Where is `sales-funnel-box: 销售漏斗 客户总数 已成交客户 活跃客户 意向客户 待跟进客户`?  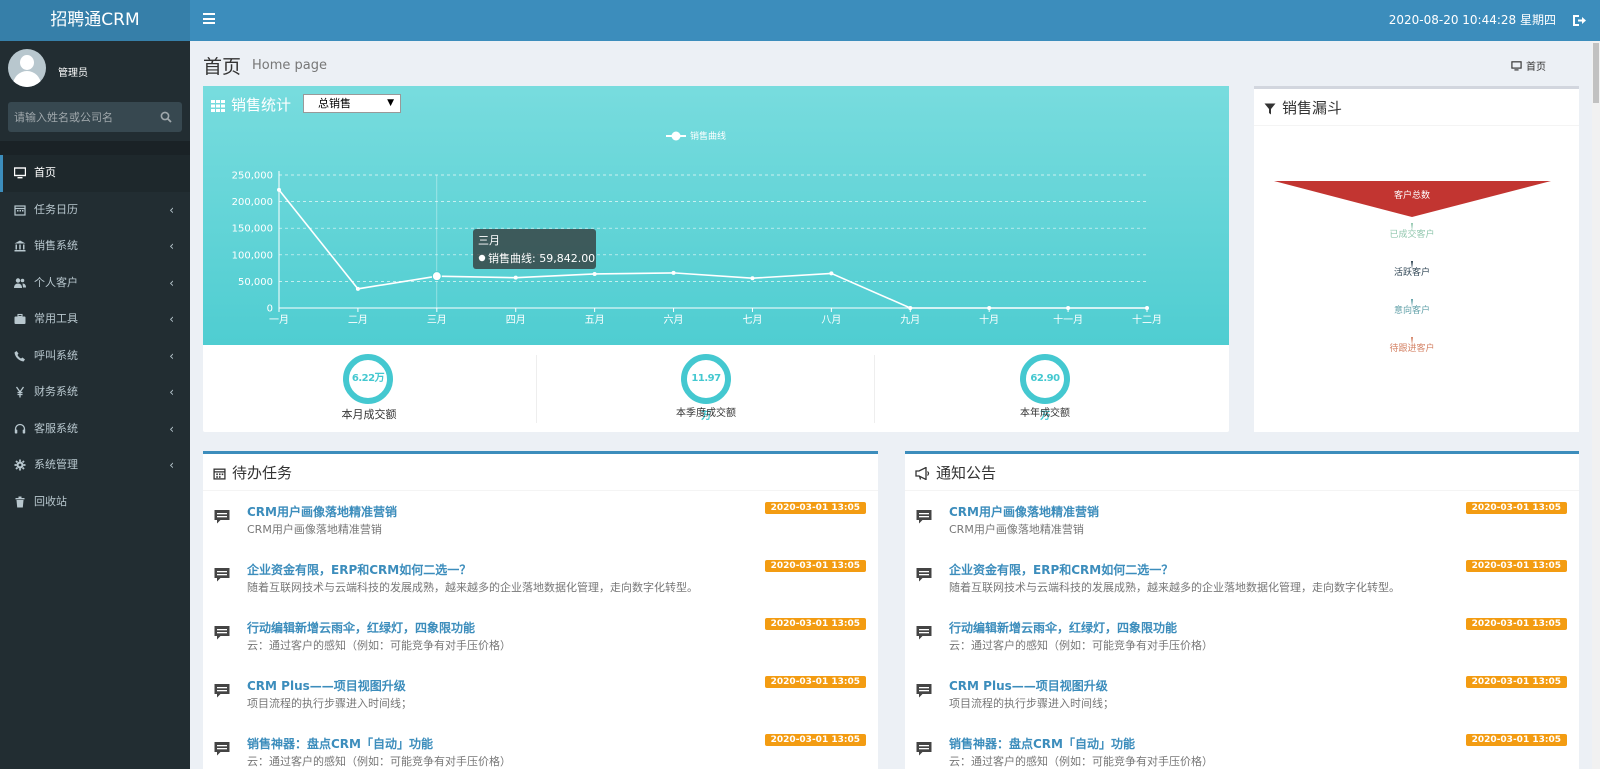
sales-funnel-box: 销售漏斗 客户总数 已成交客户 活跃客户 意向客户 待跟进客户 is located at coordinates (1416, 259).